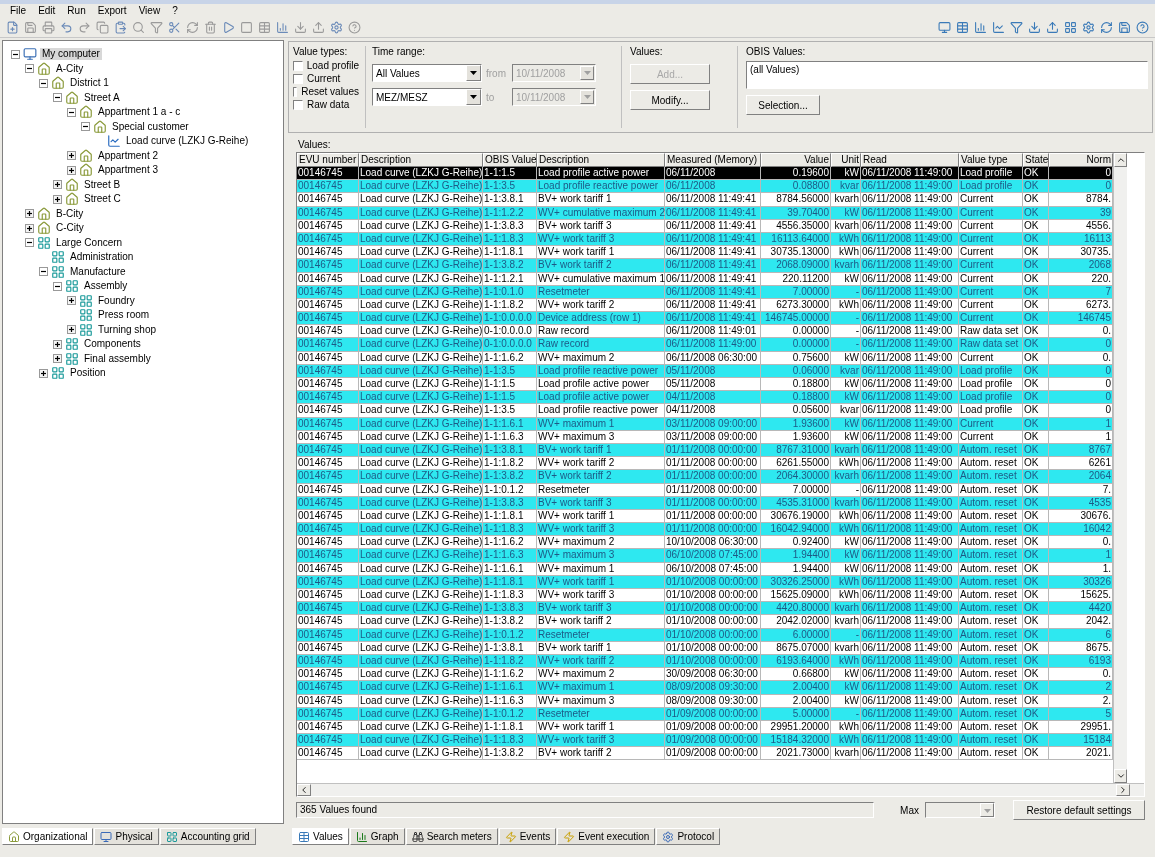 The width and height of the screenshot is (1155, 857). Describe the element at coordinates (102, 27) in the screenshot. I see `copy-icon` at that location.